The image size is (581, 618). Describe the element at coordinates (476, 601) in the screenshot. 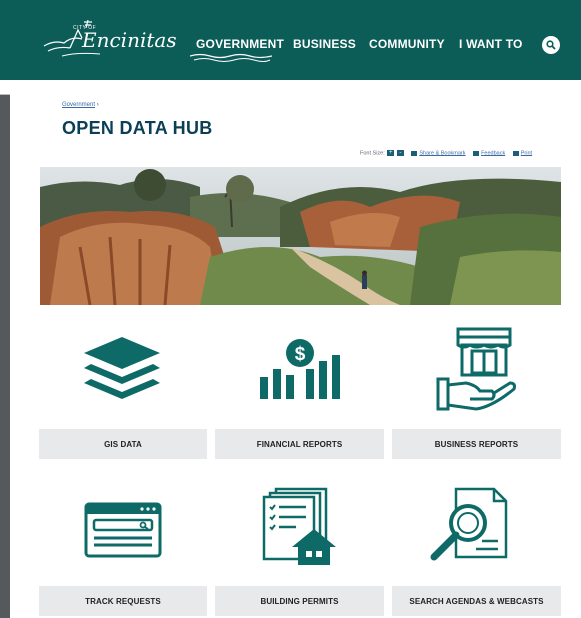

I see `tile-search-agendas-webcasts: SEARCH AGENDAS & WEBCASTS` at that location.